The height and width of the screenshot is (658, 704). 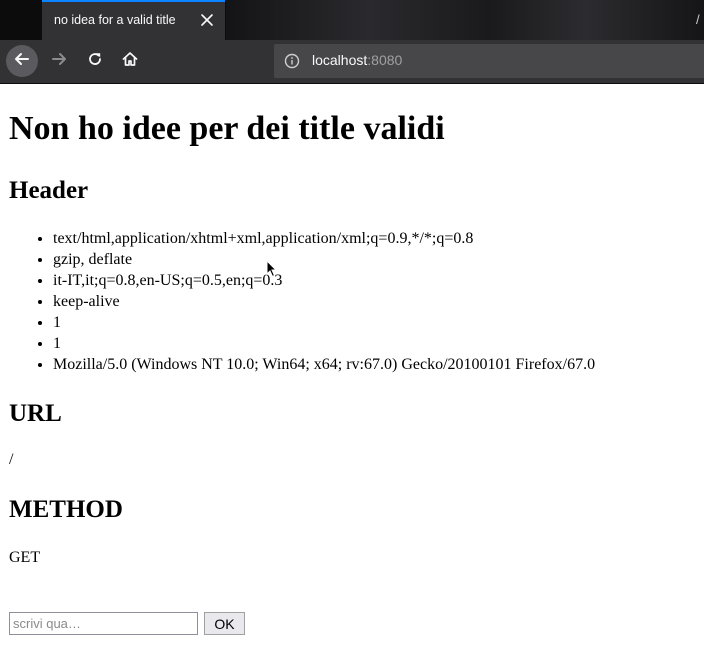 I want to click on url-heading: URL, so click(x=35, y=413).